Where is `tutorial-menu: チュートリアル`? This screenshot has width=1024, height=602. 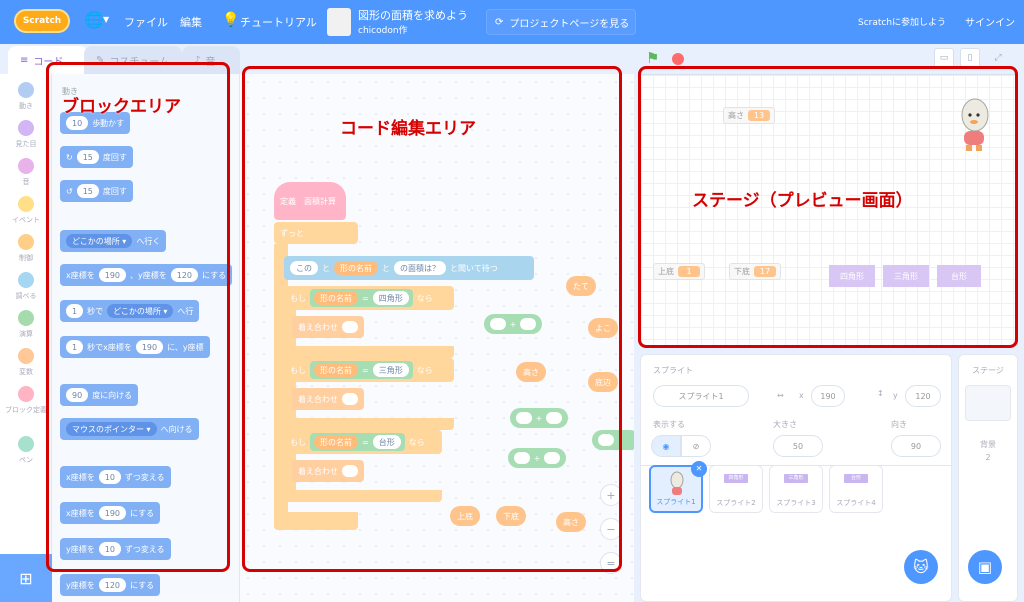
tutorial-menu: チュートリアル is located at coordinates (278, 22).